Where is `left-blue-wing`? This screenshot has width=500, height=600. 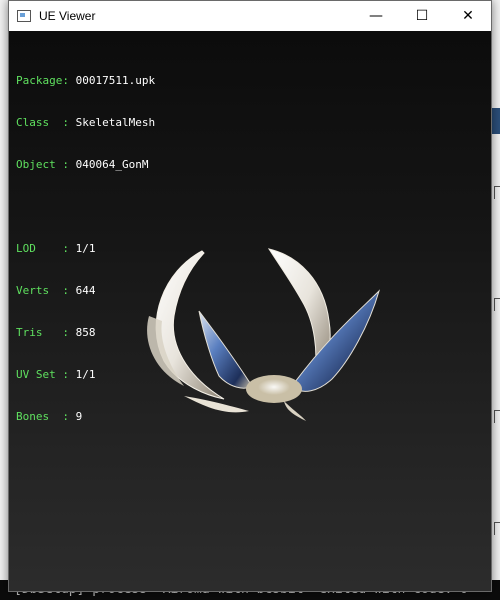
left-blue-wing is located at coordinates (225, 349).